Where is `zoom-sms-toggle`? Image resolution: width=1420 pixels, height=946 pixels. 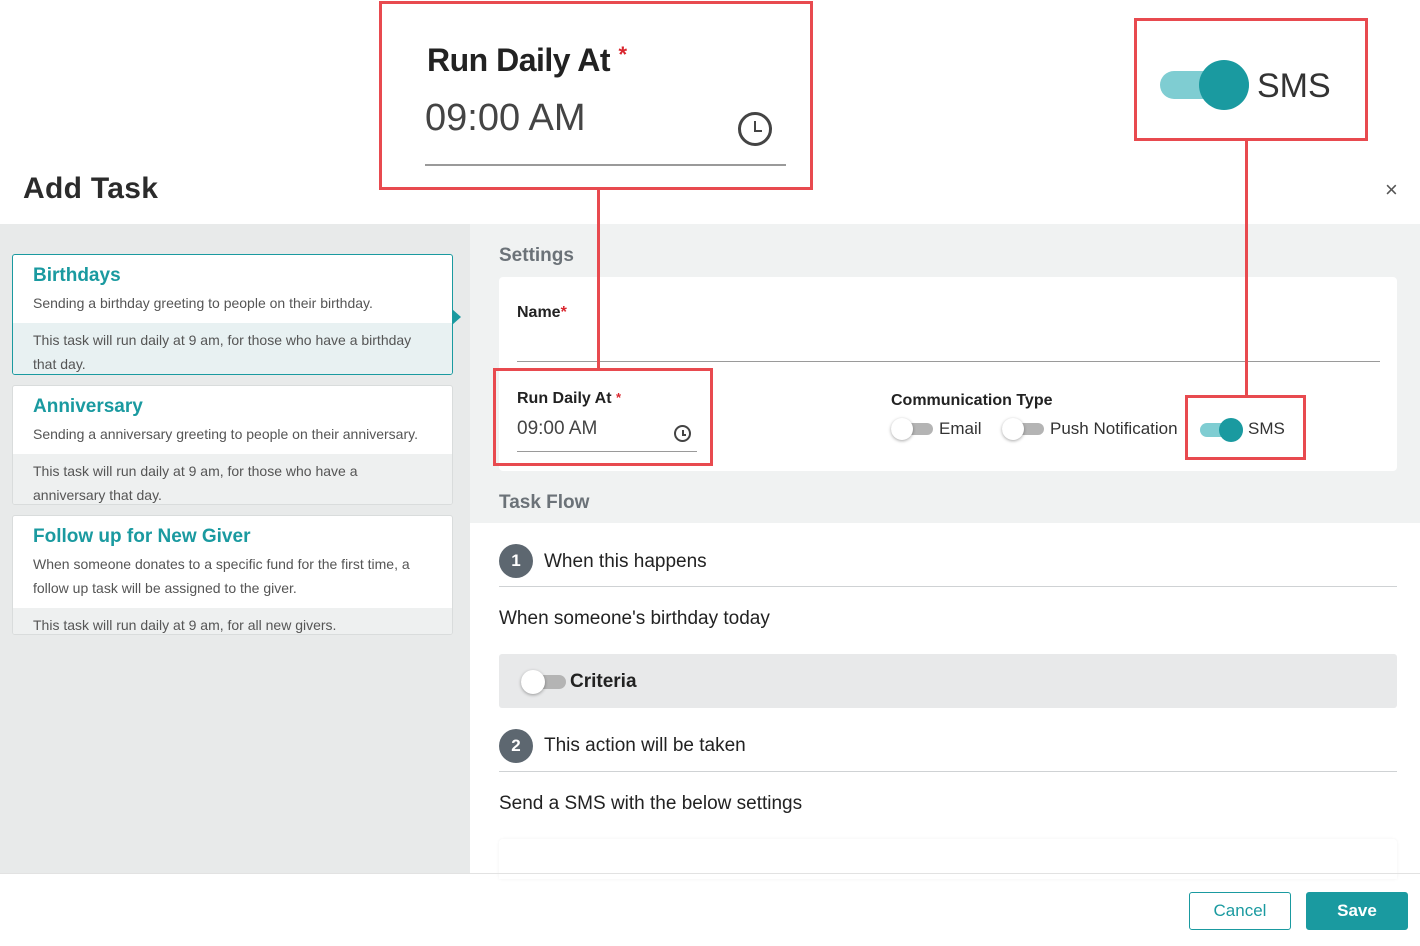 zoom-sms-toggle is located at coordinates (1204, 85).